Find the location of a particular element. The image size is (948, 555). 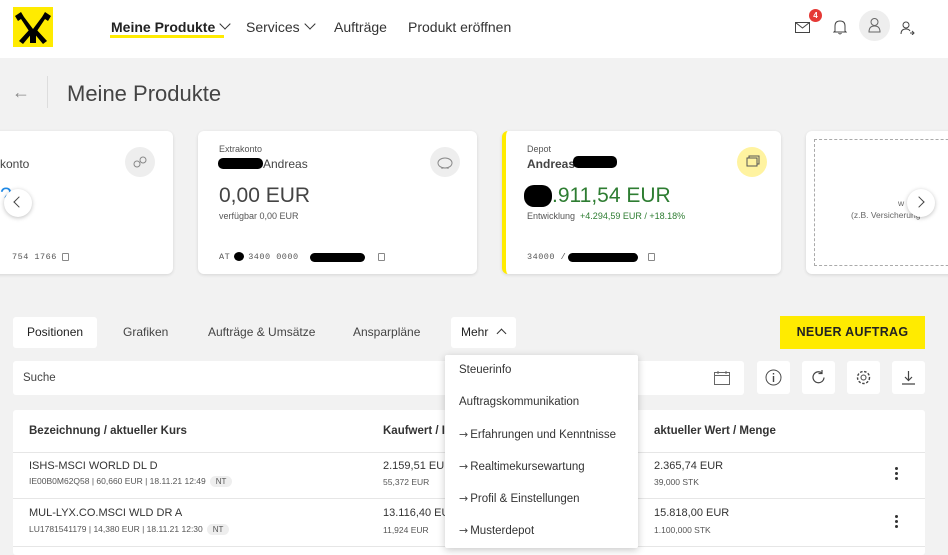

card-available: verfügbar 0,00 EUR is located at coordinates (259, 216).